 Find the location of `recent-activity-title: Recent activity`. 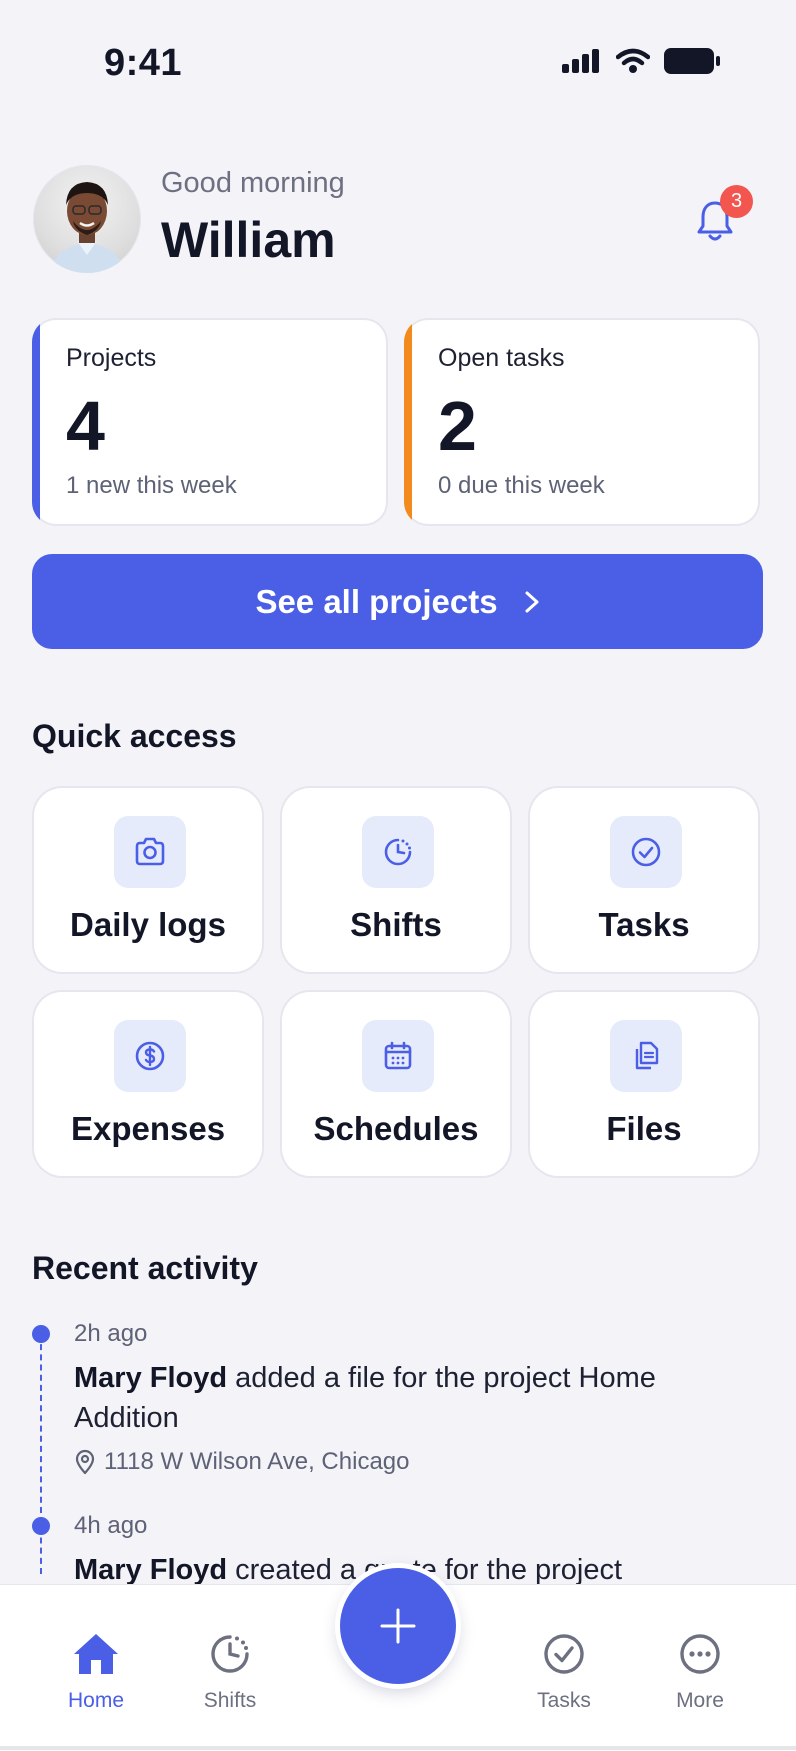

recent-activity-title: Recent activity is located at coordinates (145, 1268).